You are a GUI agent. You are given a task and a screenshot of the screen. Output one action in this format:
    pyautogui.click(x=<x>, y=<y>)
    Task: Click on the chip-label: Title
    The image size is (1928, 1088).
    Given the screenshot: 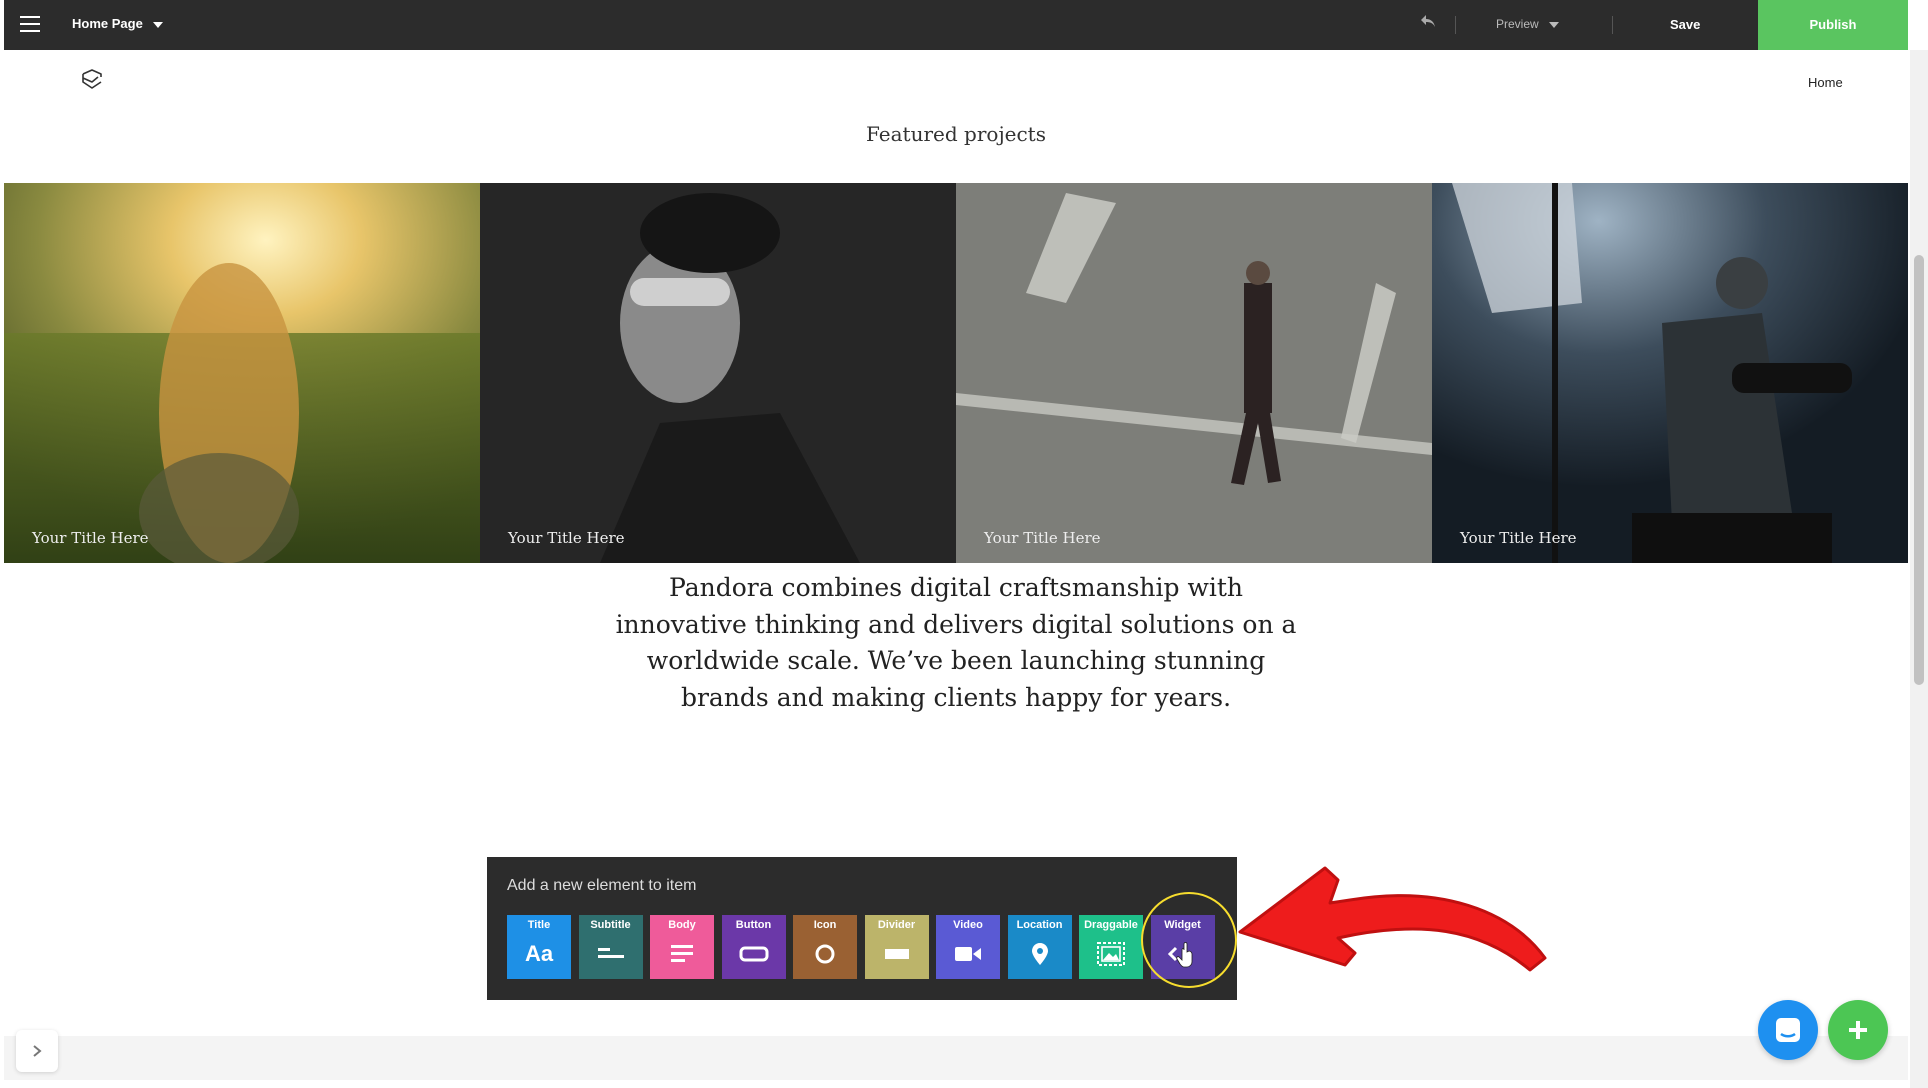 What is the action you would take?
    pyautogui.click(x=539, y=925)
    